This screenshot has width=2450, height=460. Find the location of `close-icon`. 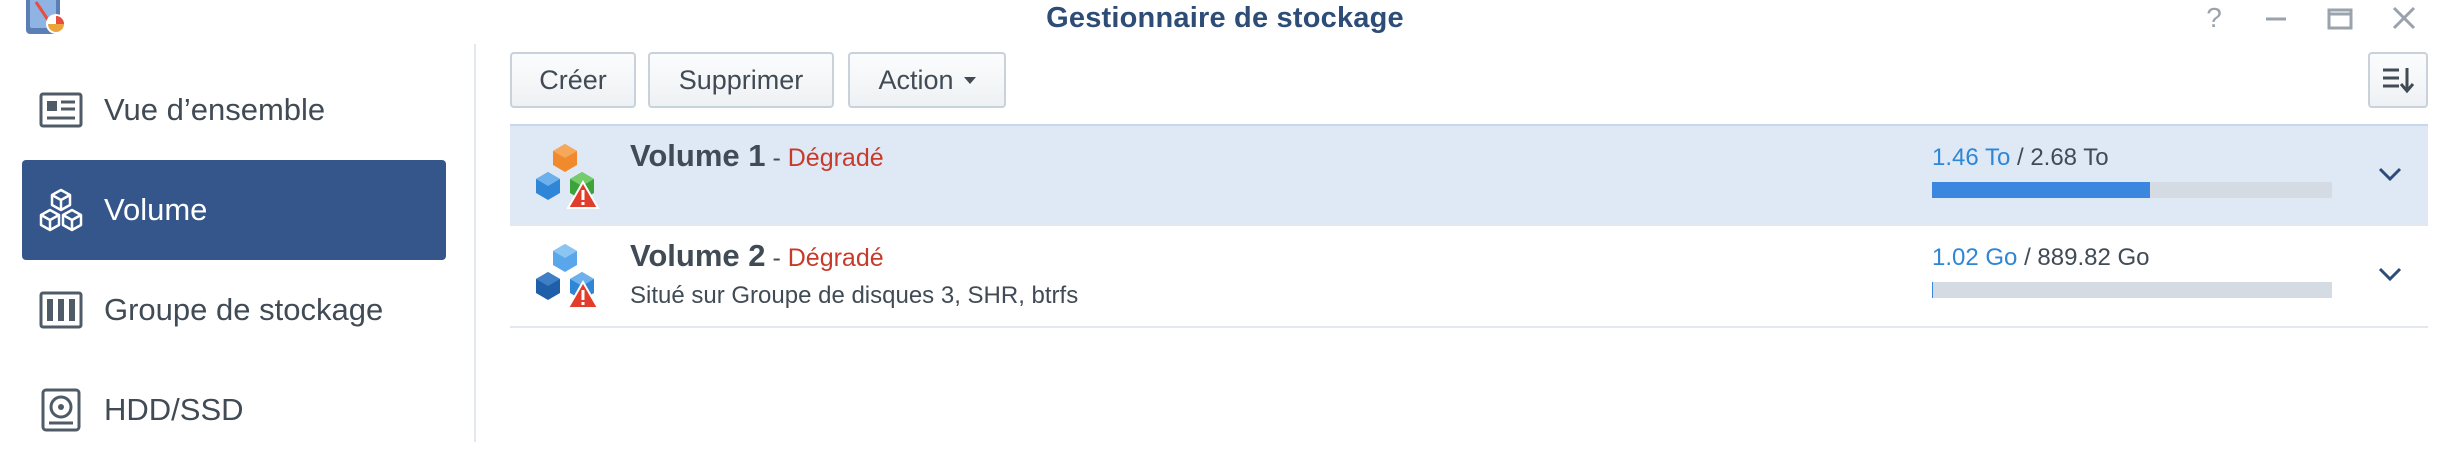

close-icon is located at coordinates (2404, 19).